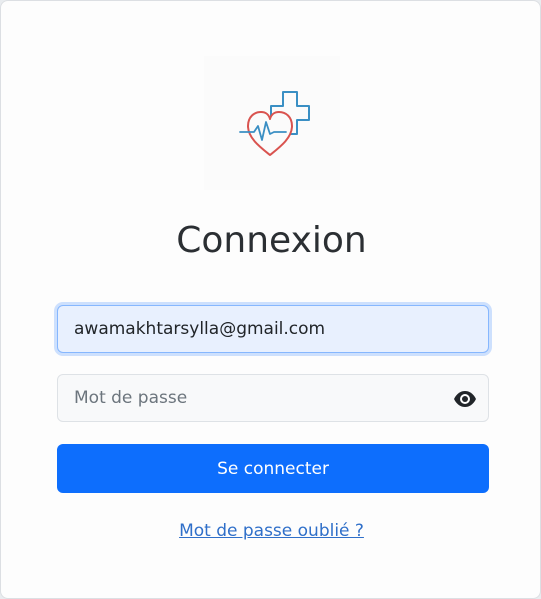 The image size is (541, 599). What do you see at coordinates (273, 329) in the screenshot?
I see `email-field` at bounding box center [273, 329].